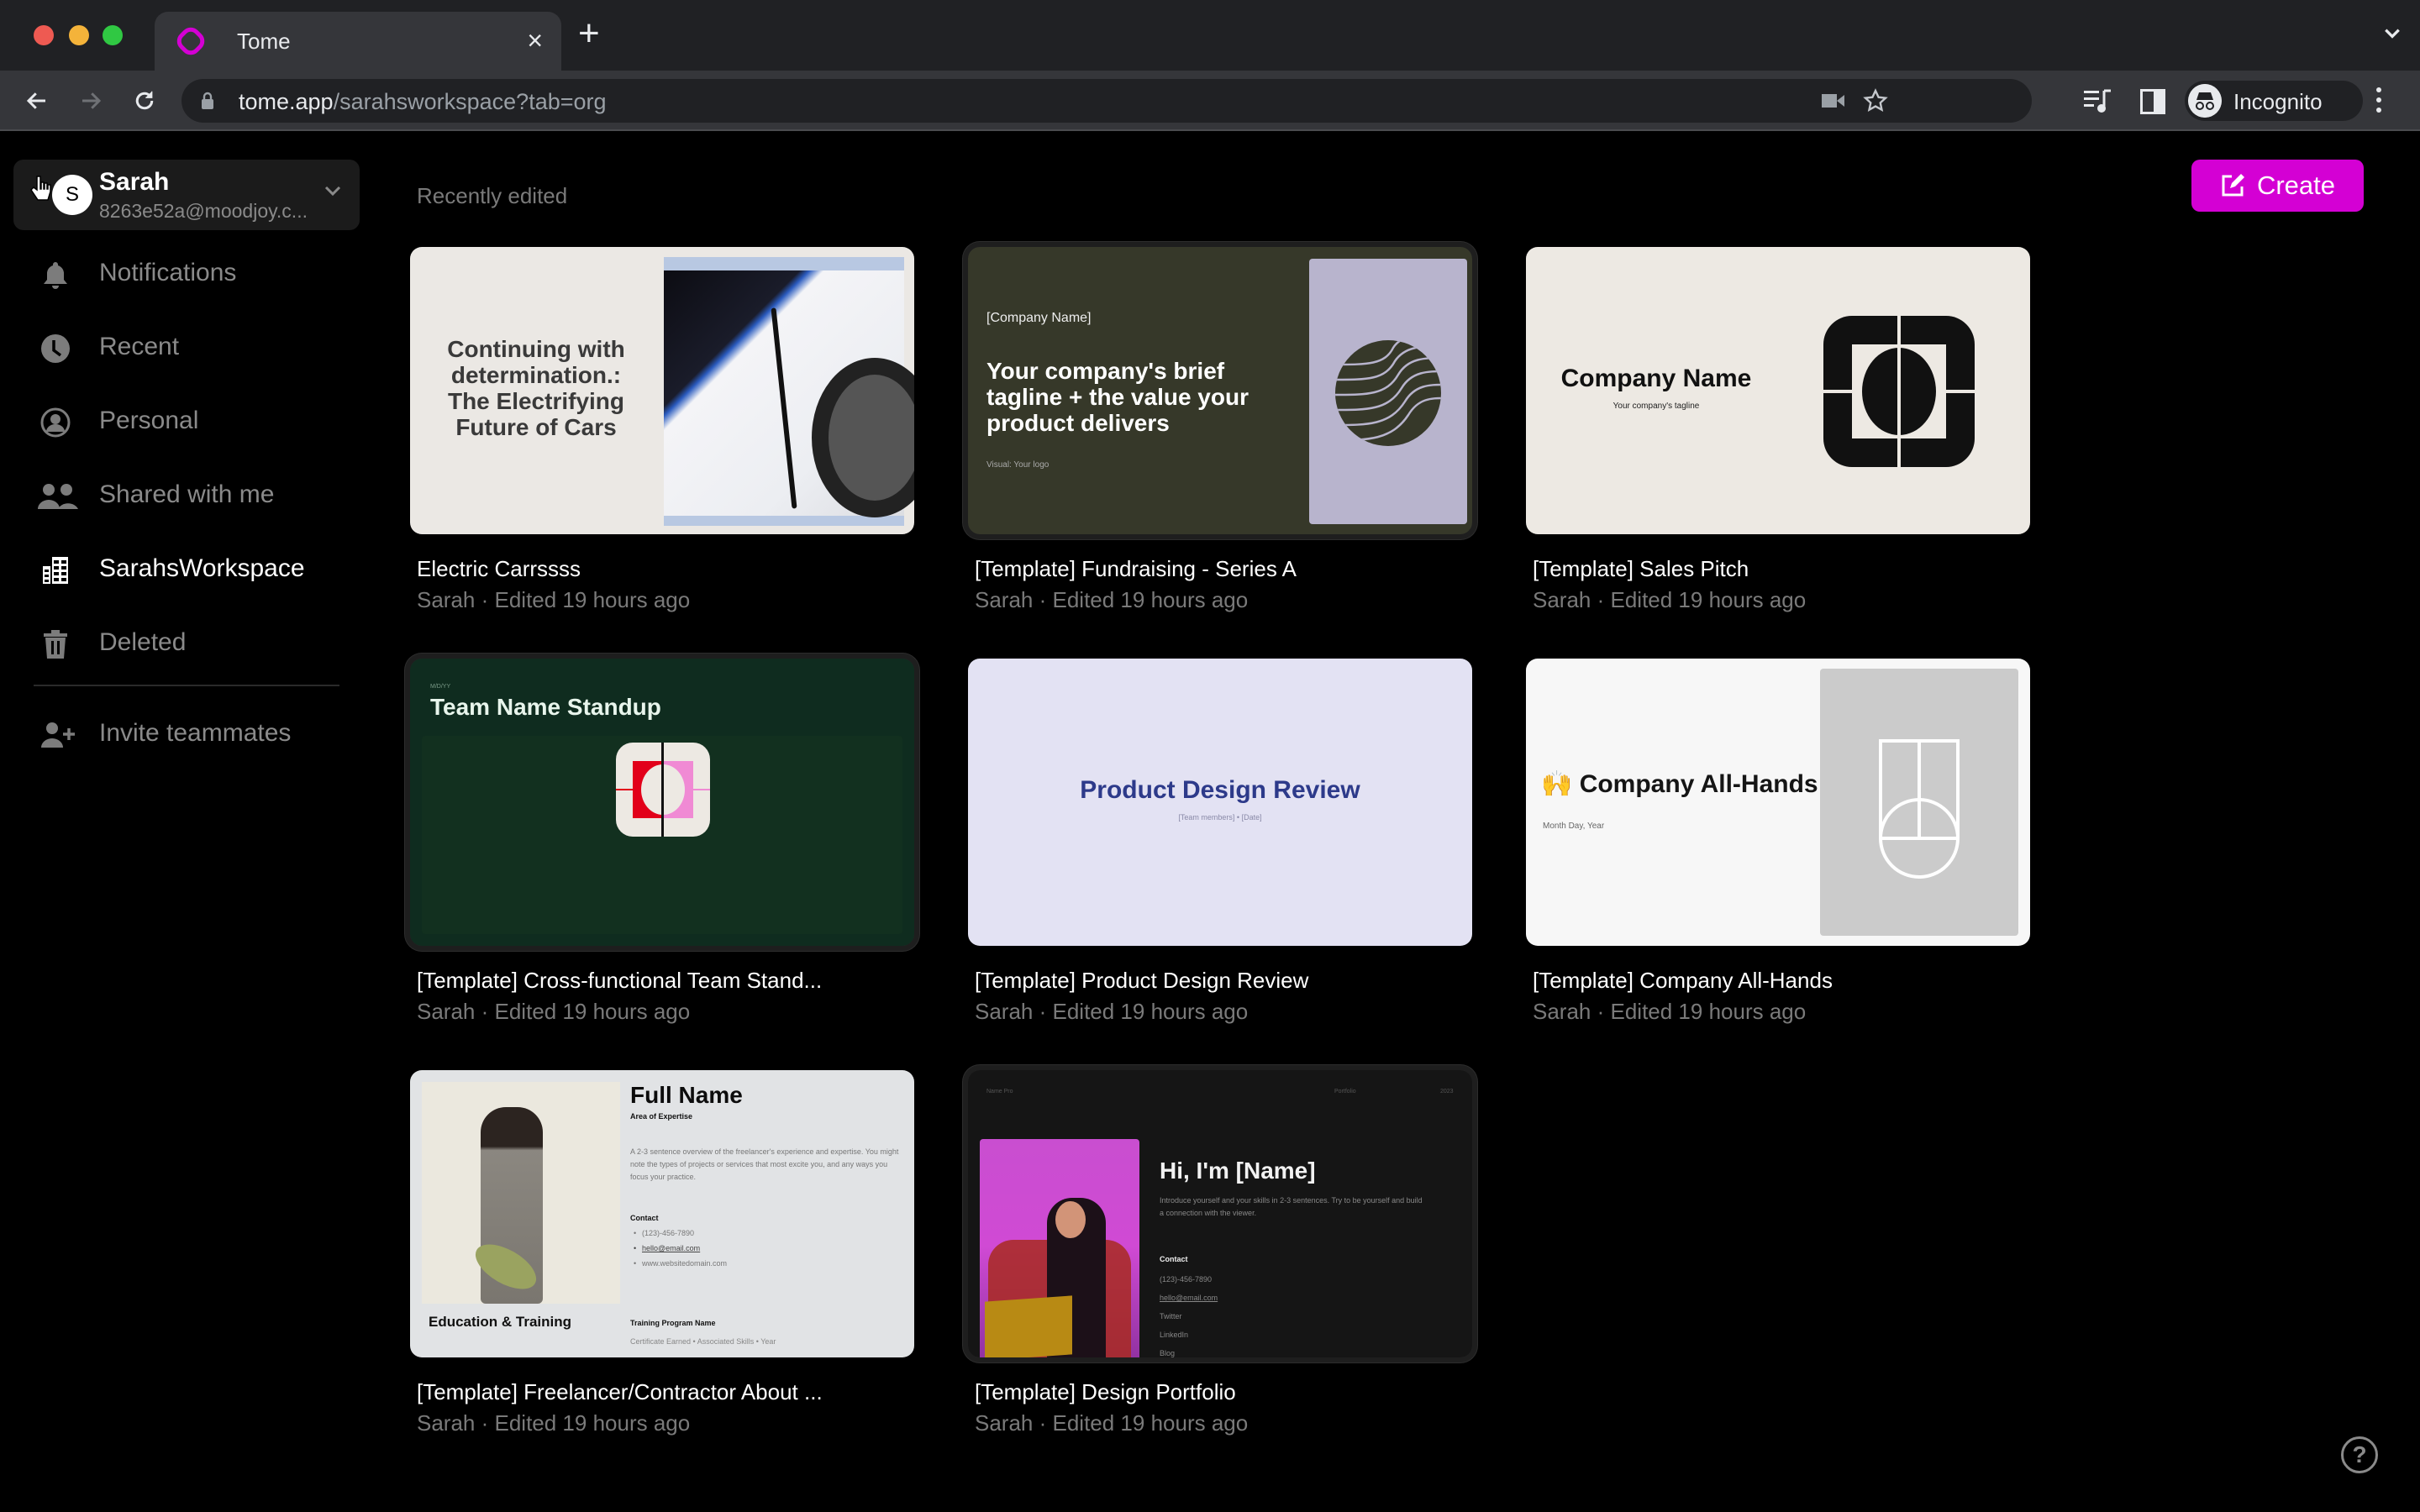  What do you see at coordinates (79, 35) in the screenshot?
I see `window-minimize-button` at bounding box center [79, 35].